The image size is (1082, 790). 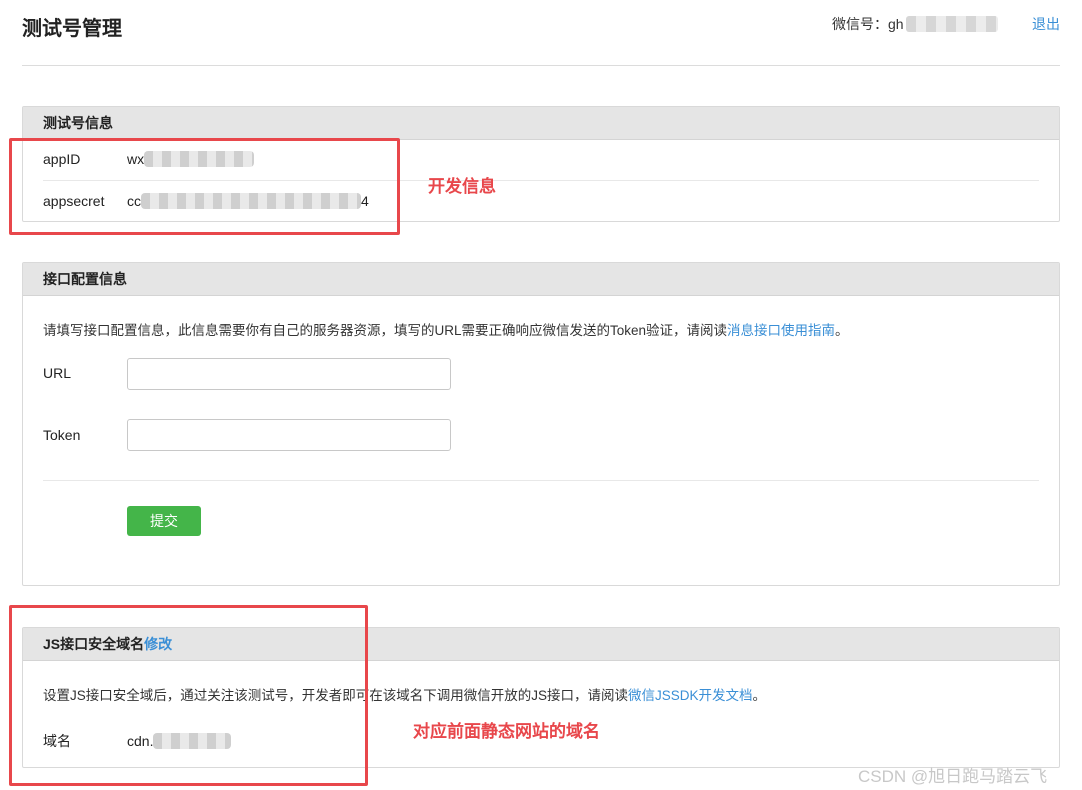 What do you see at coordinates (62, 435) in the screenshot?
I see `token-label: Token` at bounding box center [62, 435].